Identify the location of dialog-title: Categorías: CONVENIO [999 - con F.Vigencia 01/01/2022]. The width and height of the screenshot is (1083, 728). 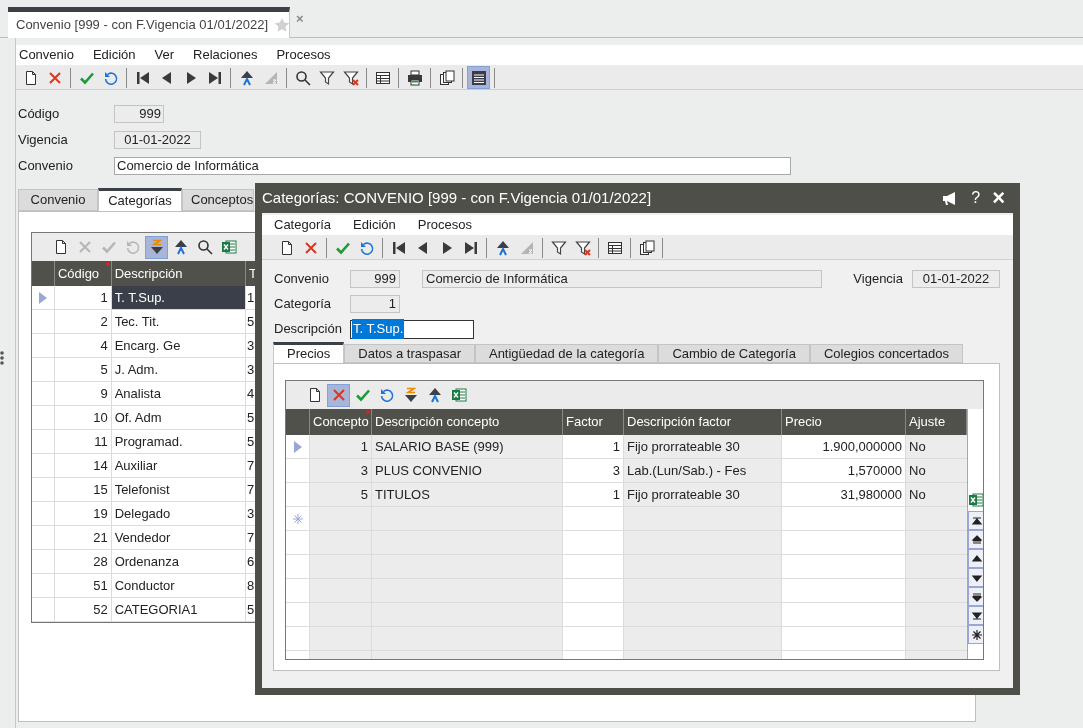
(457, 197).